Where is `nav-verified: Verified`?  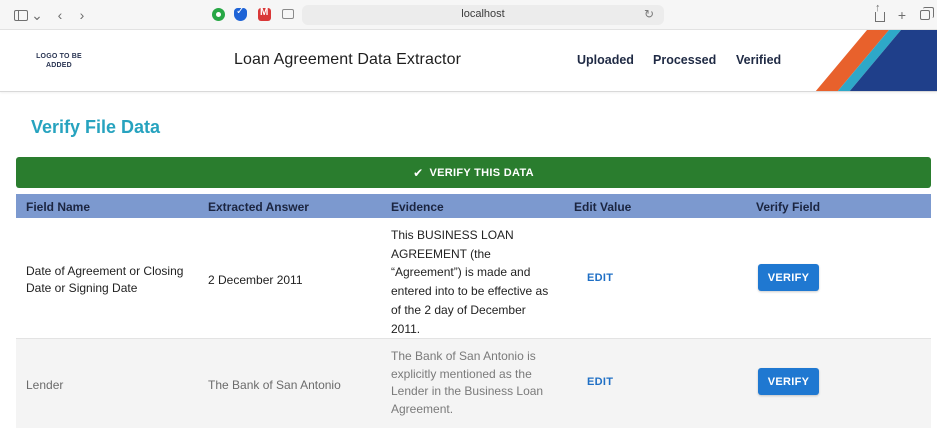 nav-verified: Verified is located at coordinates (758, 60).